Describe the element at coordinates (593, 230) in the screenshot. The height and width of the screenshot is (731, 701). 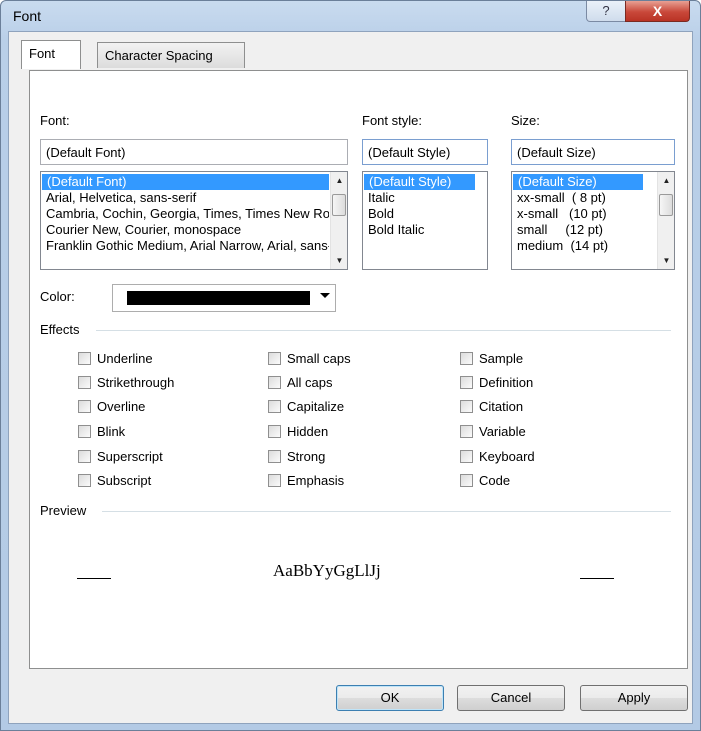
I see `list-item: small (12 pt)` at that location.